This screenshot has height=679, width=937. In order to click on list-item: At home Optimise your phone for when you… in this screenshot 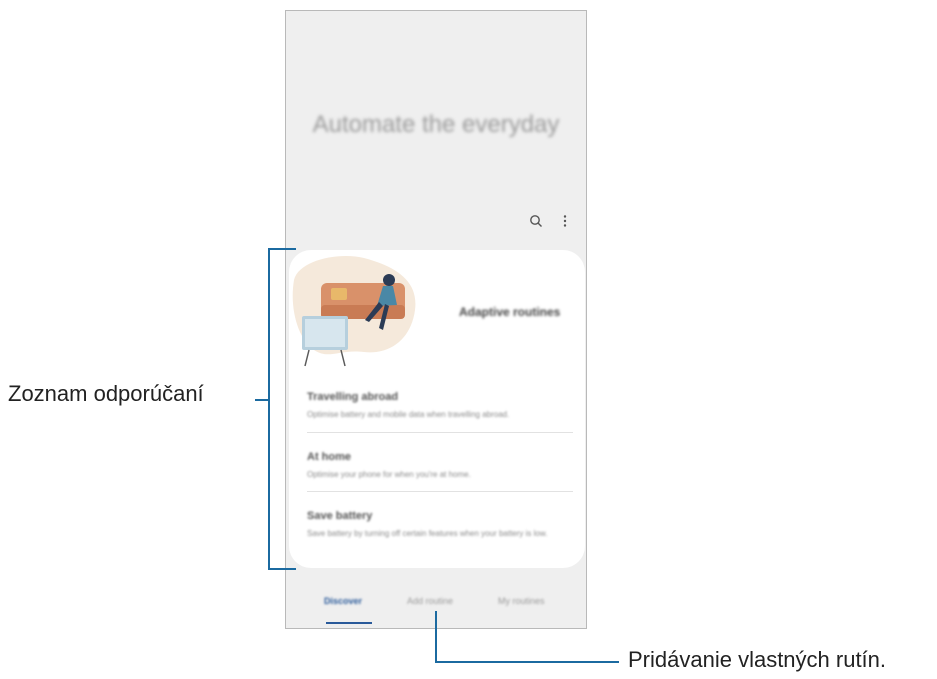, I will do `click(440, 465)`.